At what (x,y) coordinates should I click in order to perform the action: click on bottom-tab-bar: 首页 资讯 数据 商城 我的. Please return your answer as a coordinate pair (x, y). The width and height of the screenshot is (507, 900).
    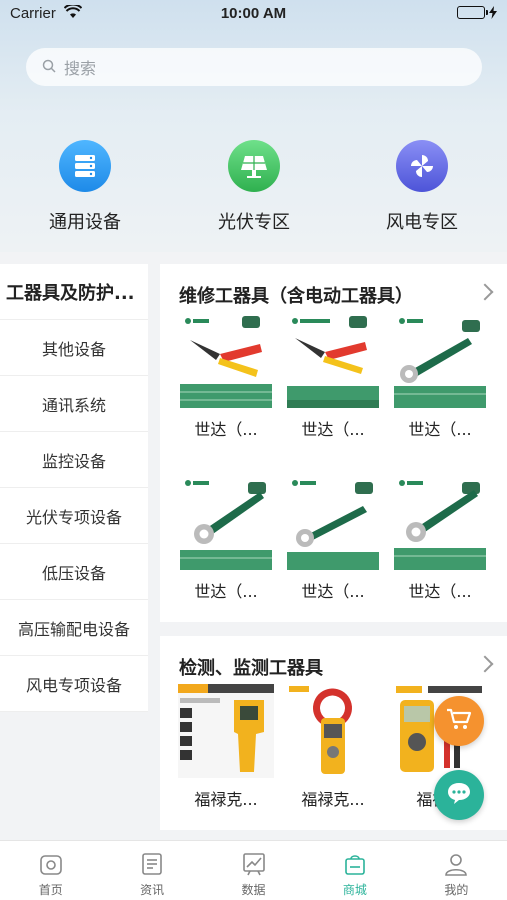
    Looking at the image, I should click on (253, 870).